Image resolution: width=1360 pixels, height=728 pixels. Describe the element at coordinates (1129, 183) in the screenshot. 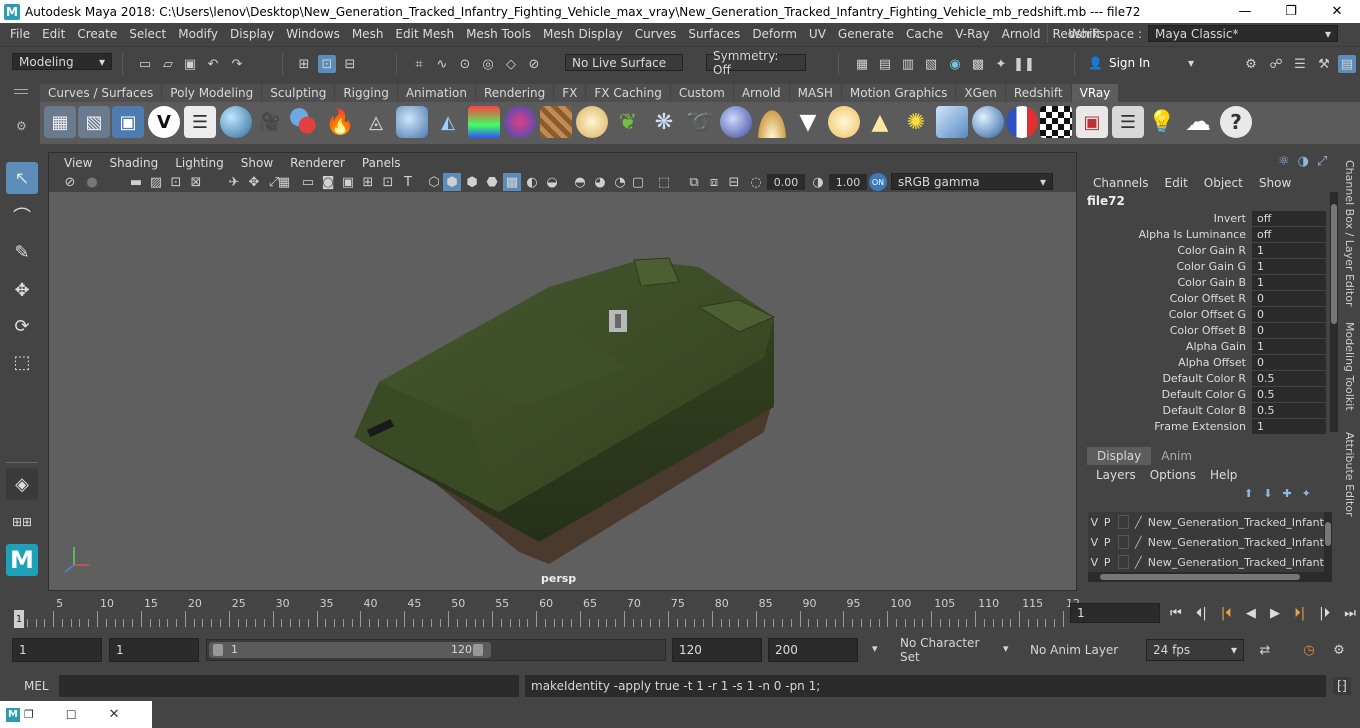

I see `channel-box-menu-channels: Channels` at that location.